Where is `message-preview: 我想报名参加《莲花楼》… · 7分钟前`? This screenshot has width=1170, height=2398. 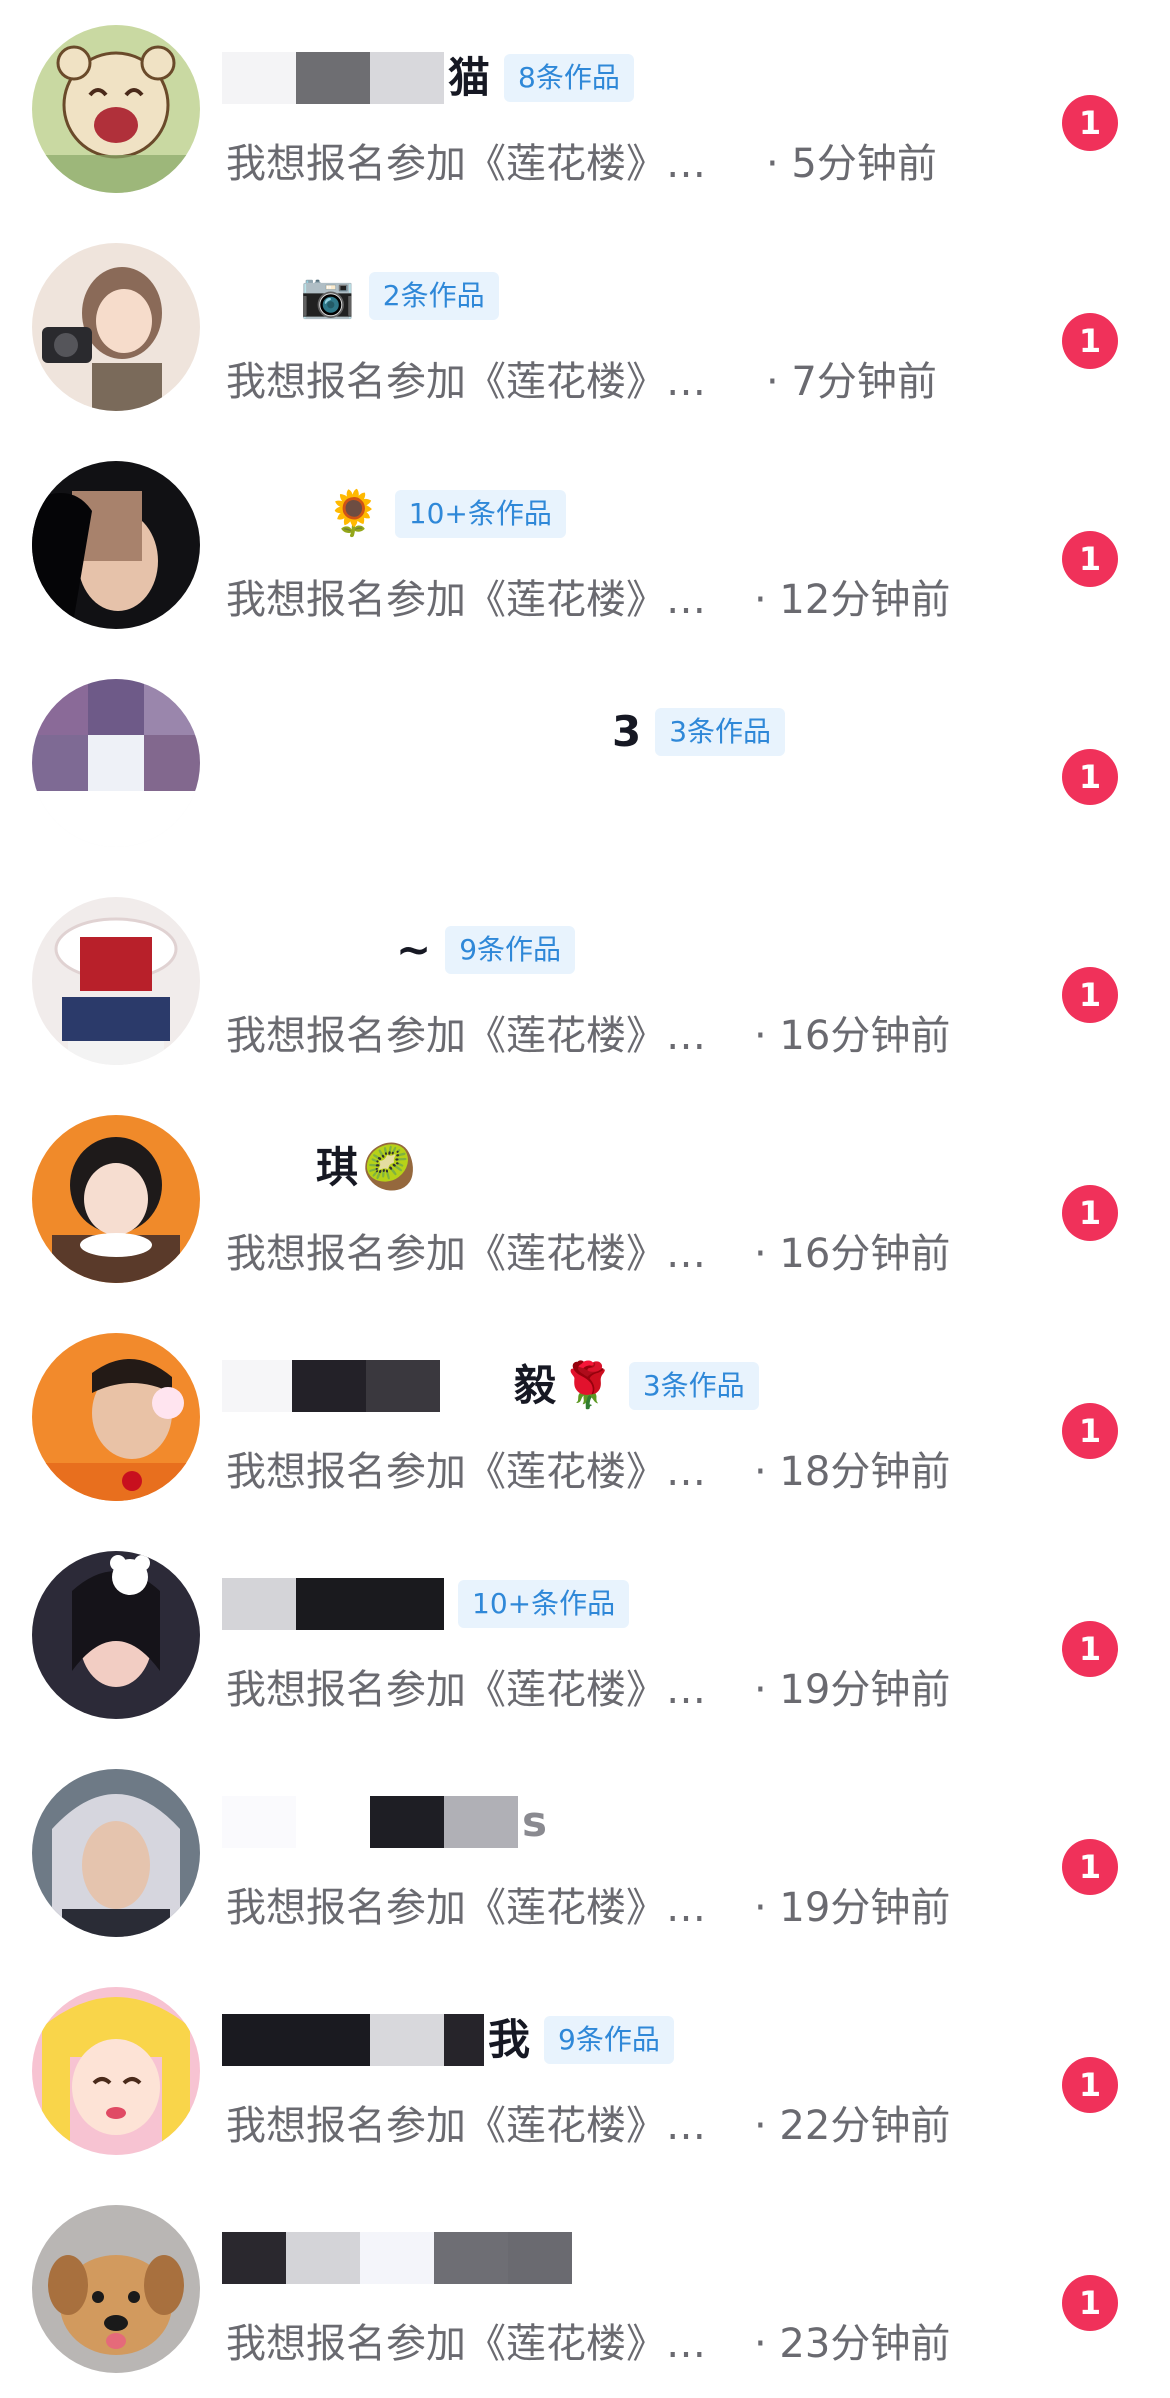 message-preview: 我想报名参加《莲花楼》… · 7分钟前 is located at coordinates (581, 378).